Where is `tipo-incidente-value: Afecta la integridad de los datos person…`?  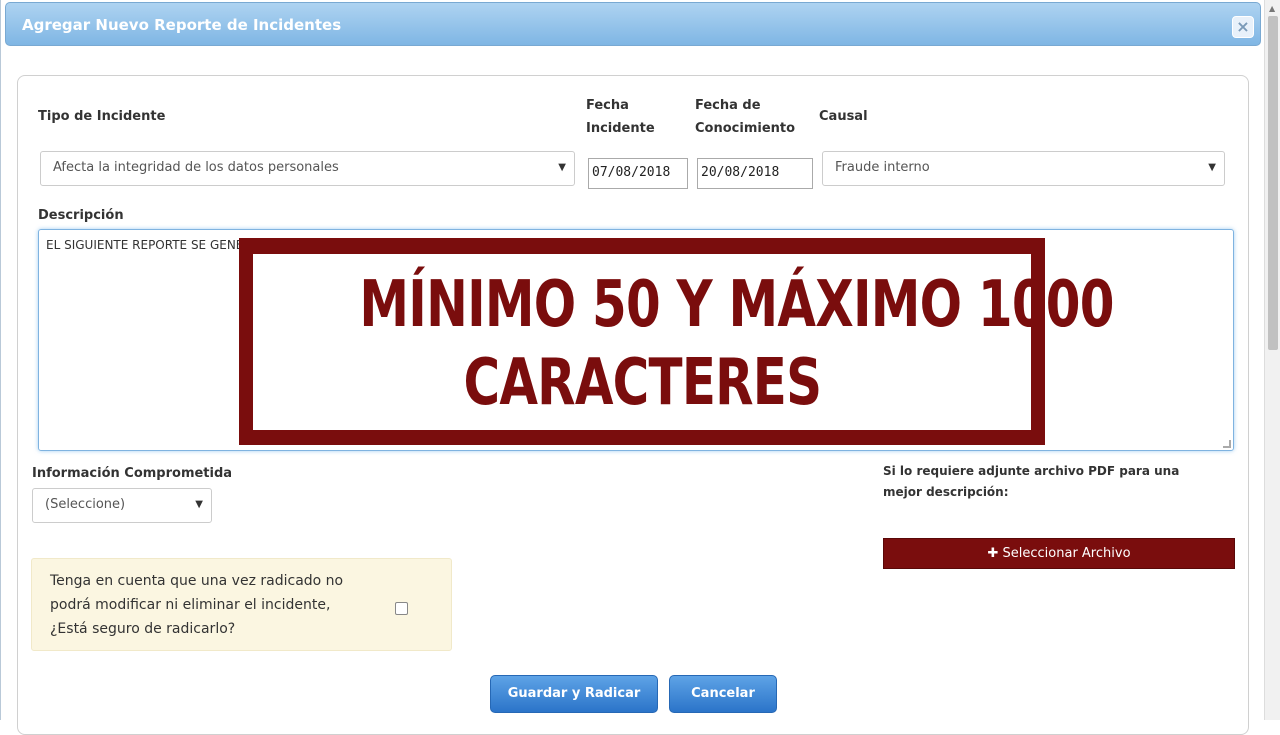
tipo-incidente-value: Afecta la integridad de los datos person… is located at coordinates (196, 167).